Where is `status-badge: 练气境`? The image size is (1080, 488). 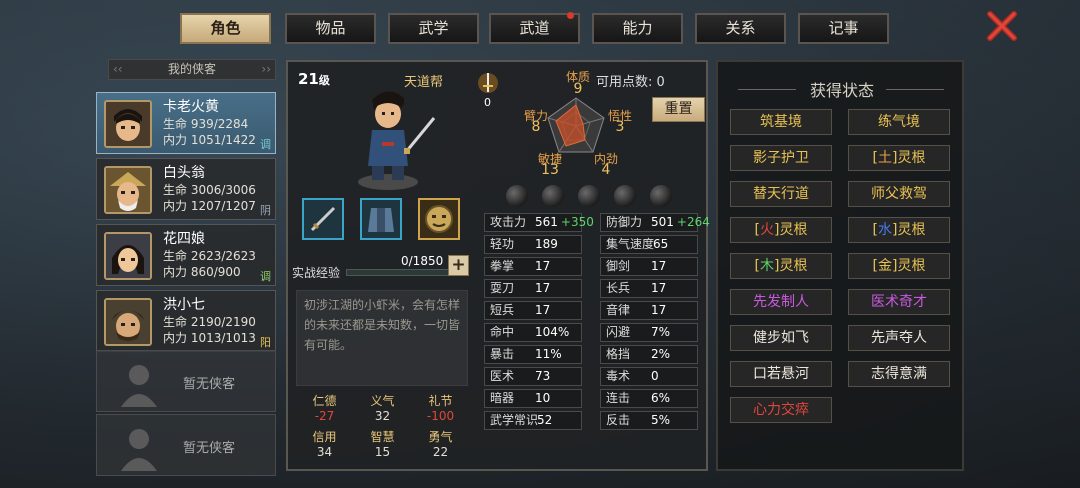 status-badge: 练气境 is located at coordinates (899, 122).